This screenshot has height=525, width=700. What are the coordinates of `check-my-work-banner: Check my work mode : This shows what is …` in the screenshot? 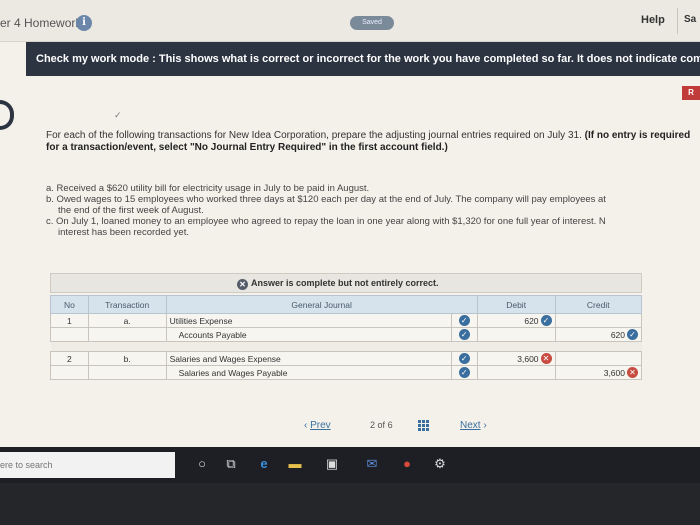 It's located at (363, 59).